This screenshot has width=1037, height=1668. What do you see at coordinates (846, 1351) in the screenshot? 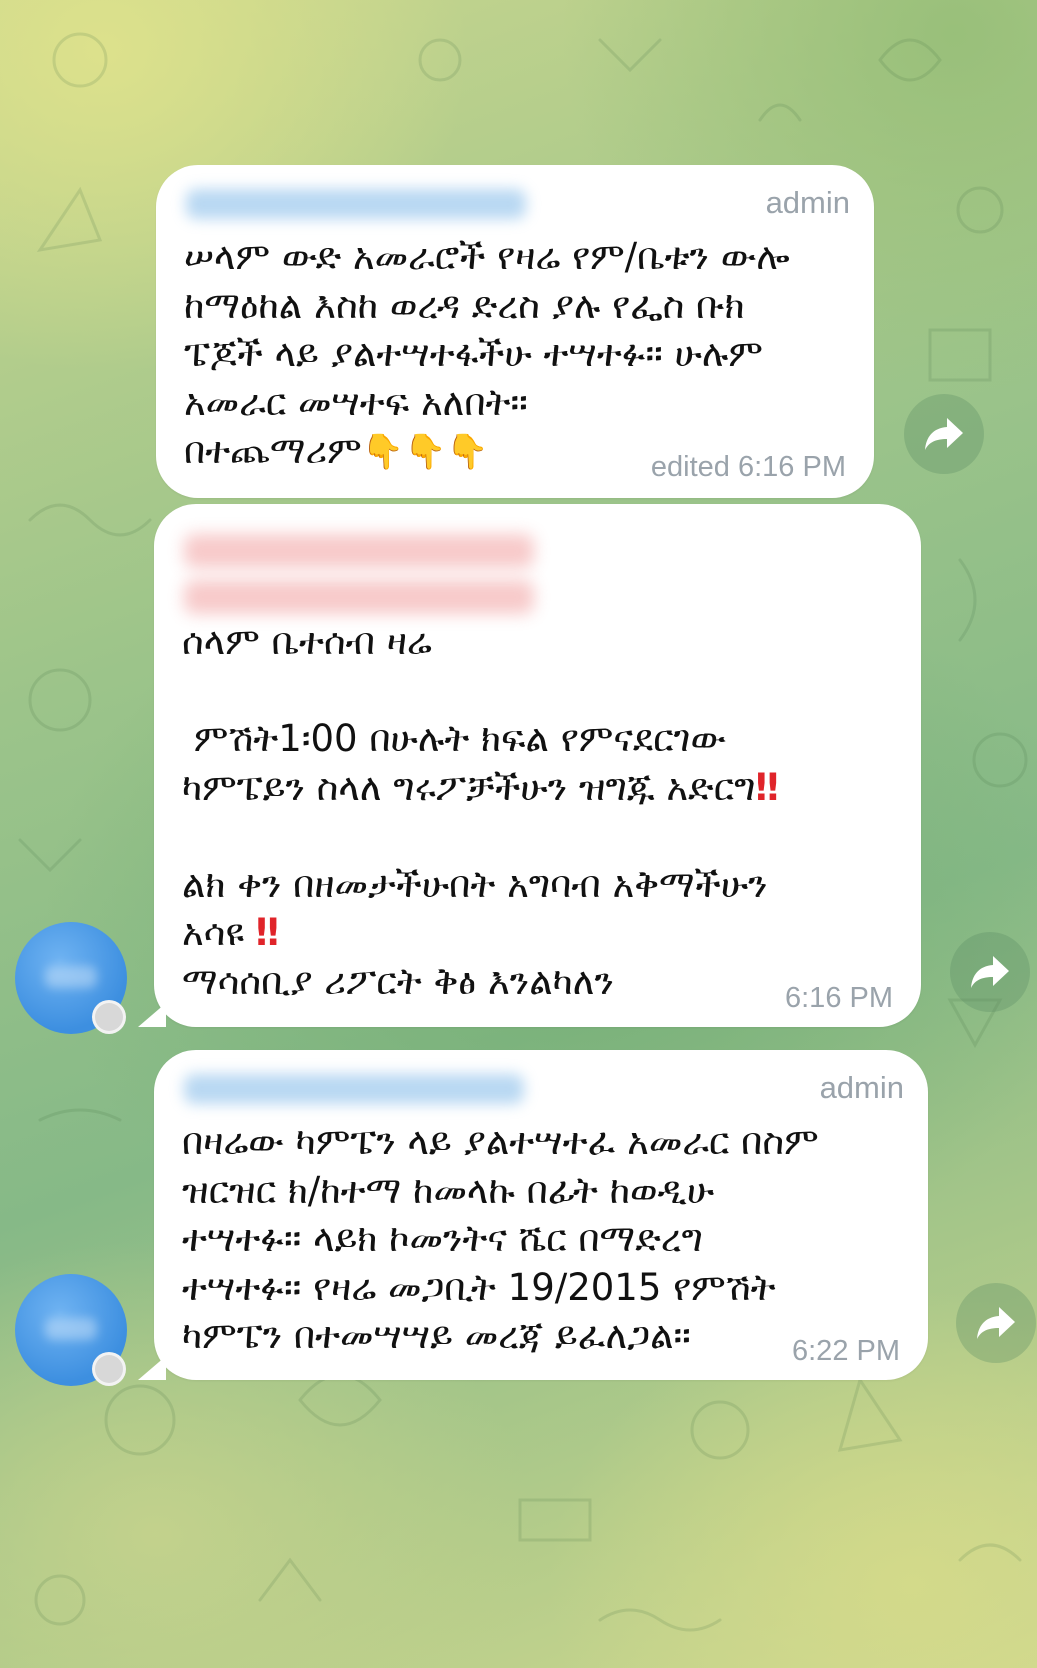
I see `message-timestamp: 6:22 PM` at bounding box center [846, 1351].